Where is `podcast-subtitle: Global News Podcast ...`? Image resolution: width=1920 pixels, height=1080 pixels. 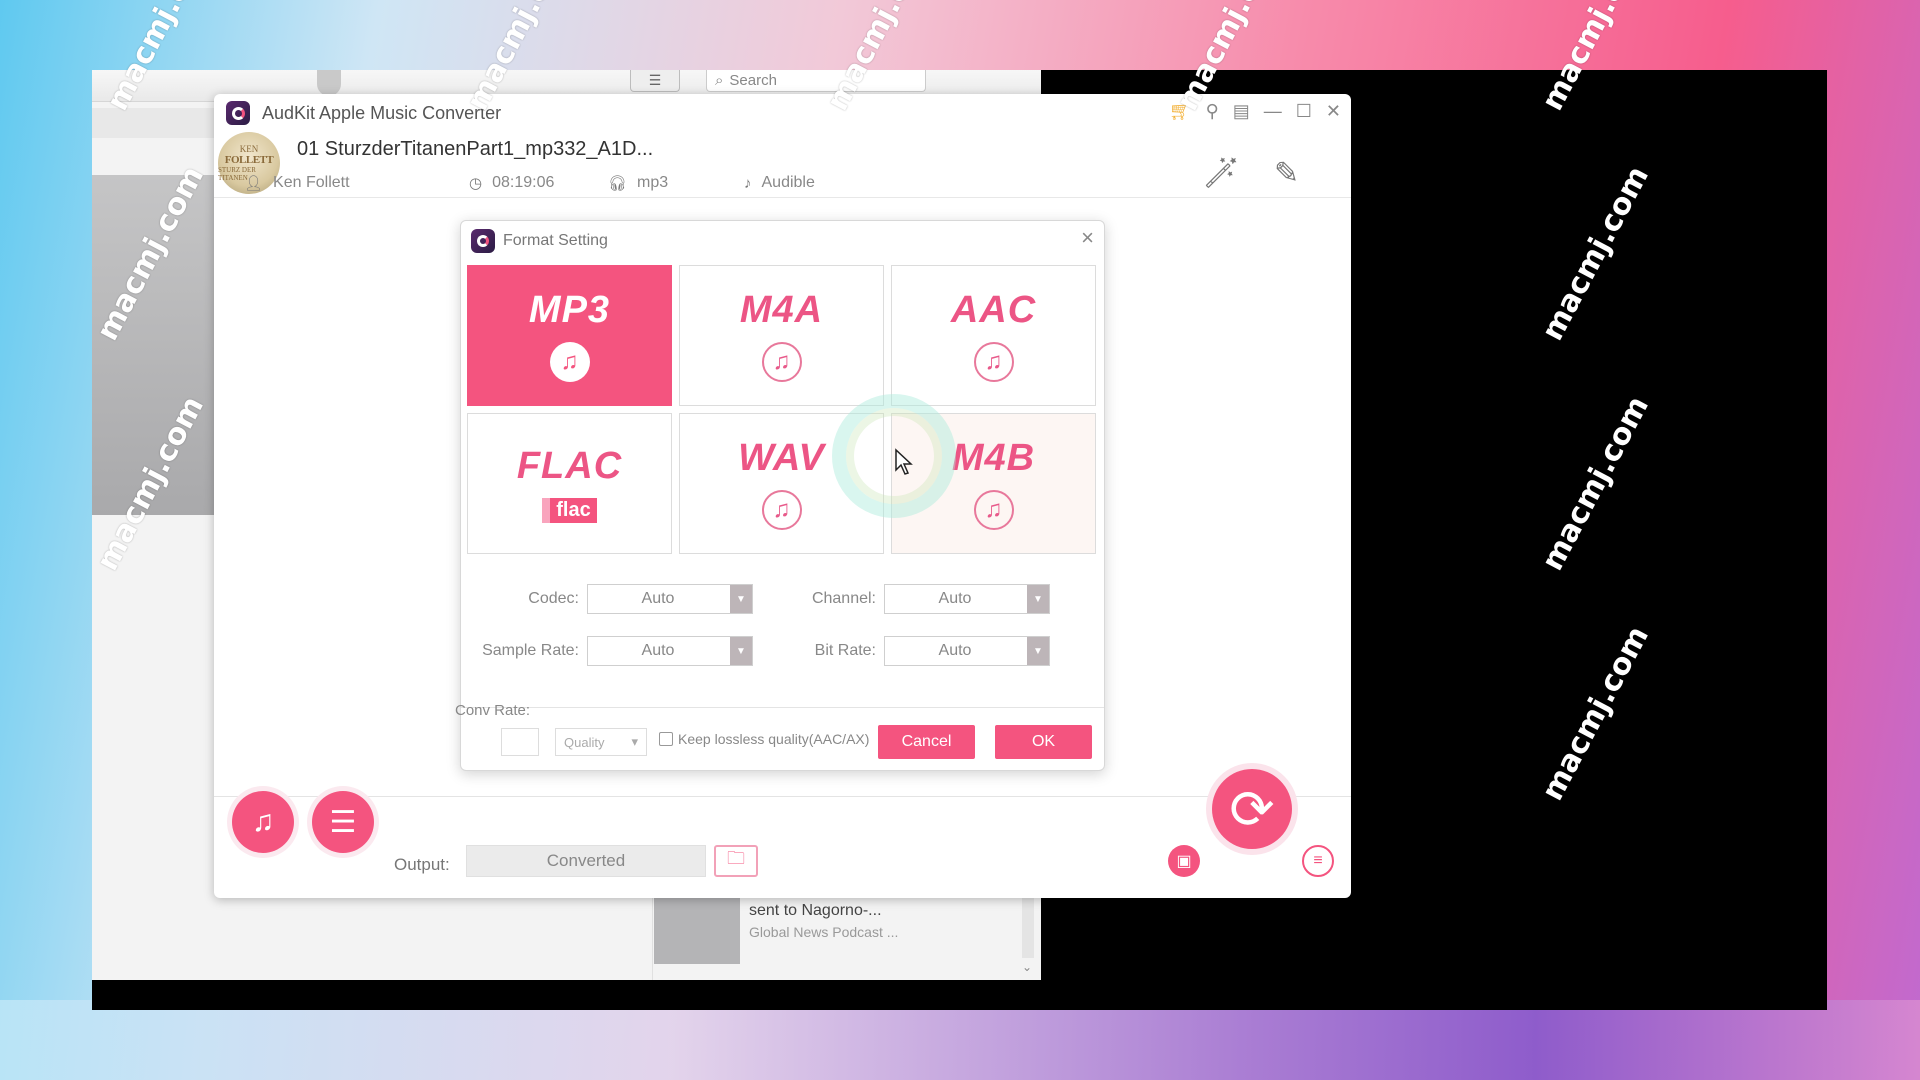 podcast-subtitle: Global News Podcast ... is located at coordinates (824, 932).